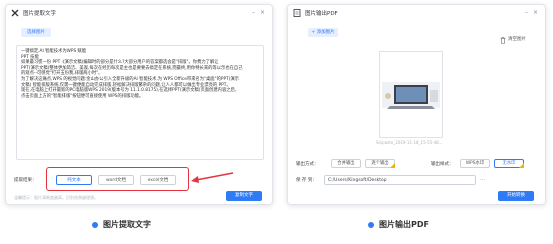 The width and height of the screenshot is (553, 244). What do you see at coordinates (404, 224) in the screenshot?
I see `right-caption-text: 图片输出PDF` at bounding box center [404, 224].